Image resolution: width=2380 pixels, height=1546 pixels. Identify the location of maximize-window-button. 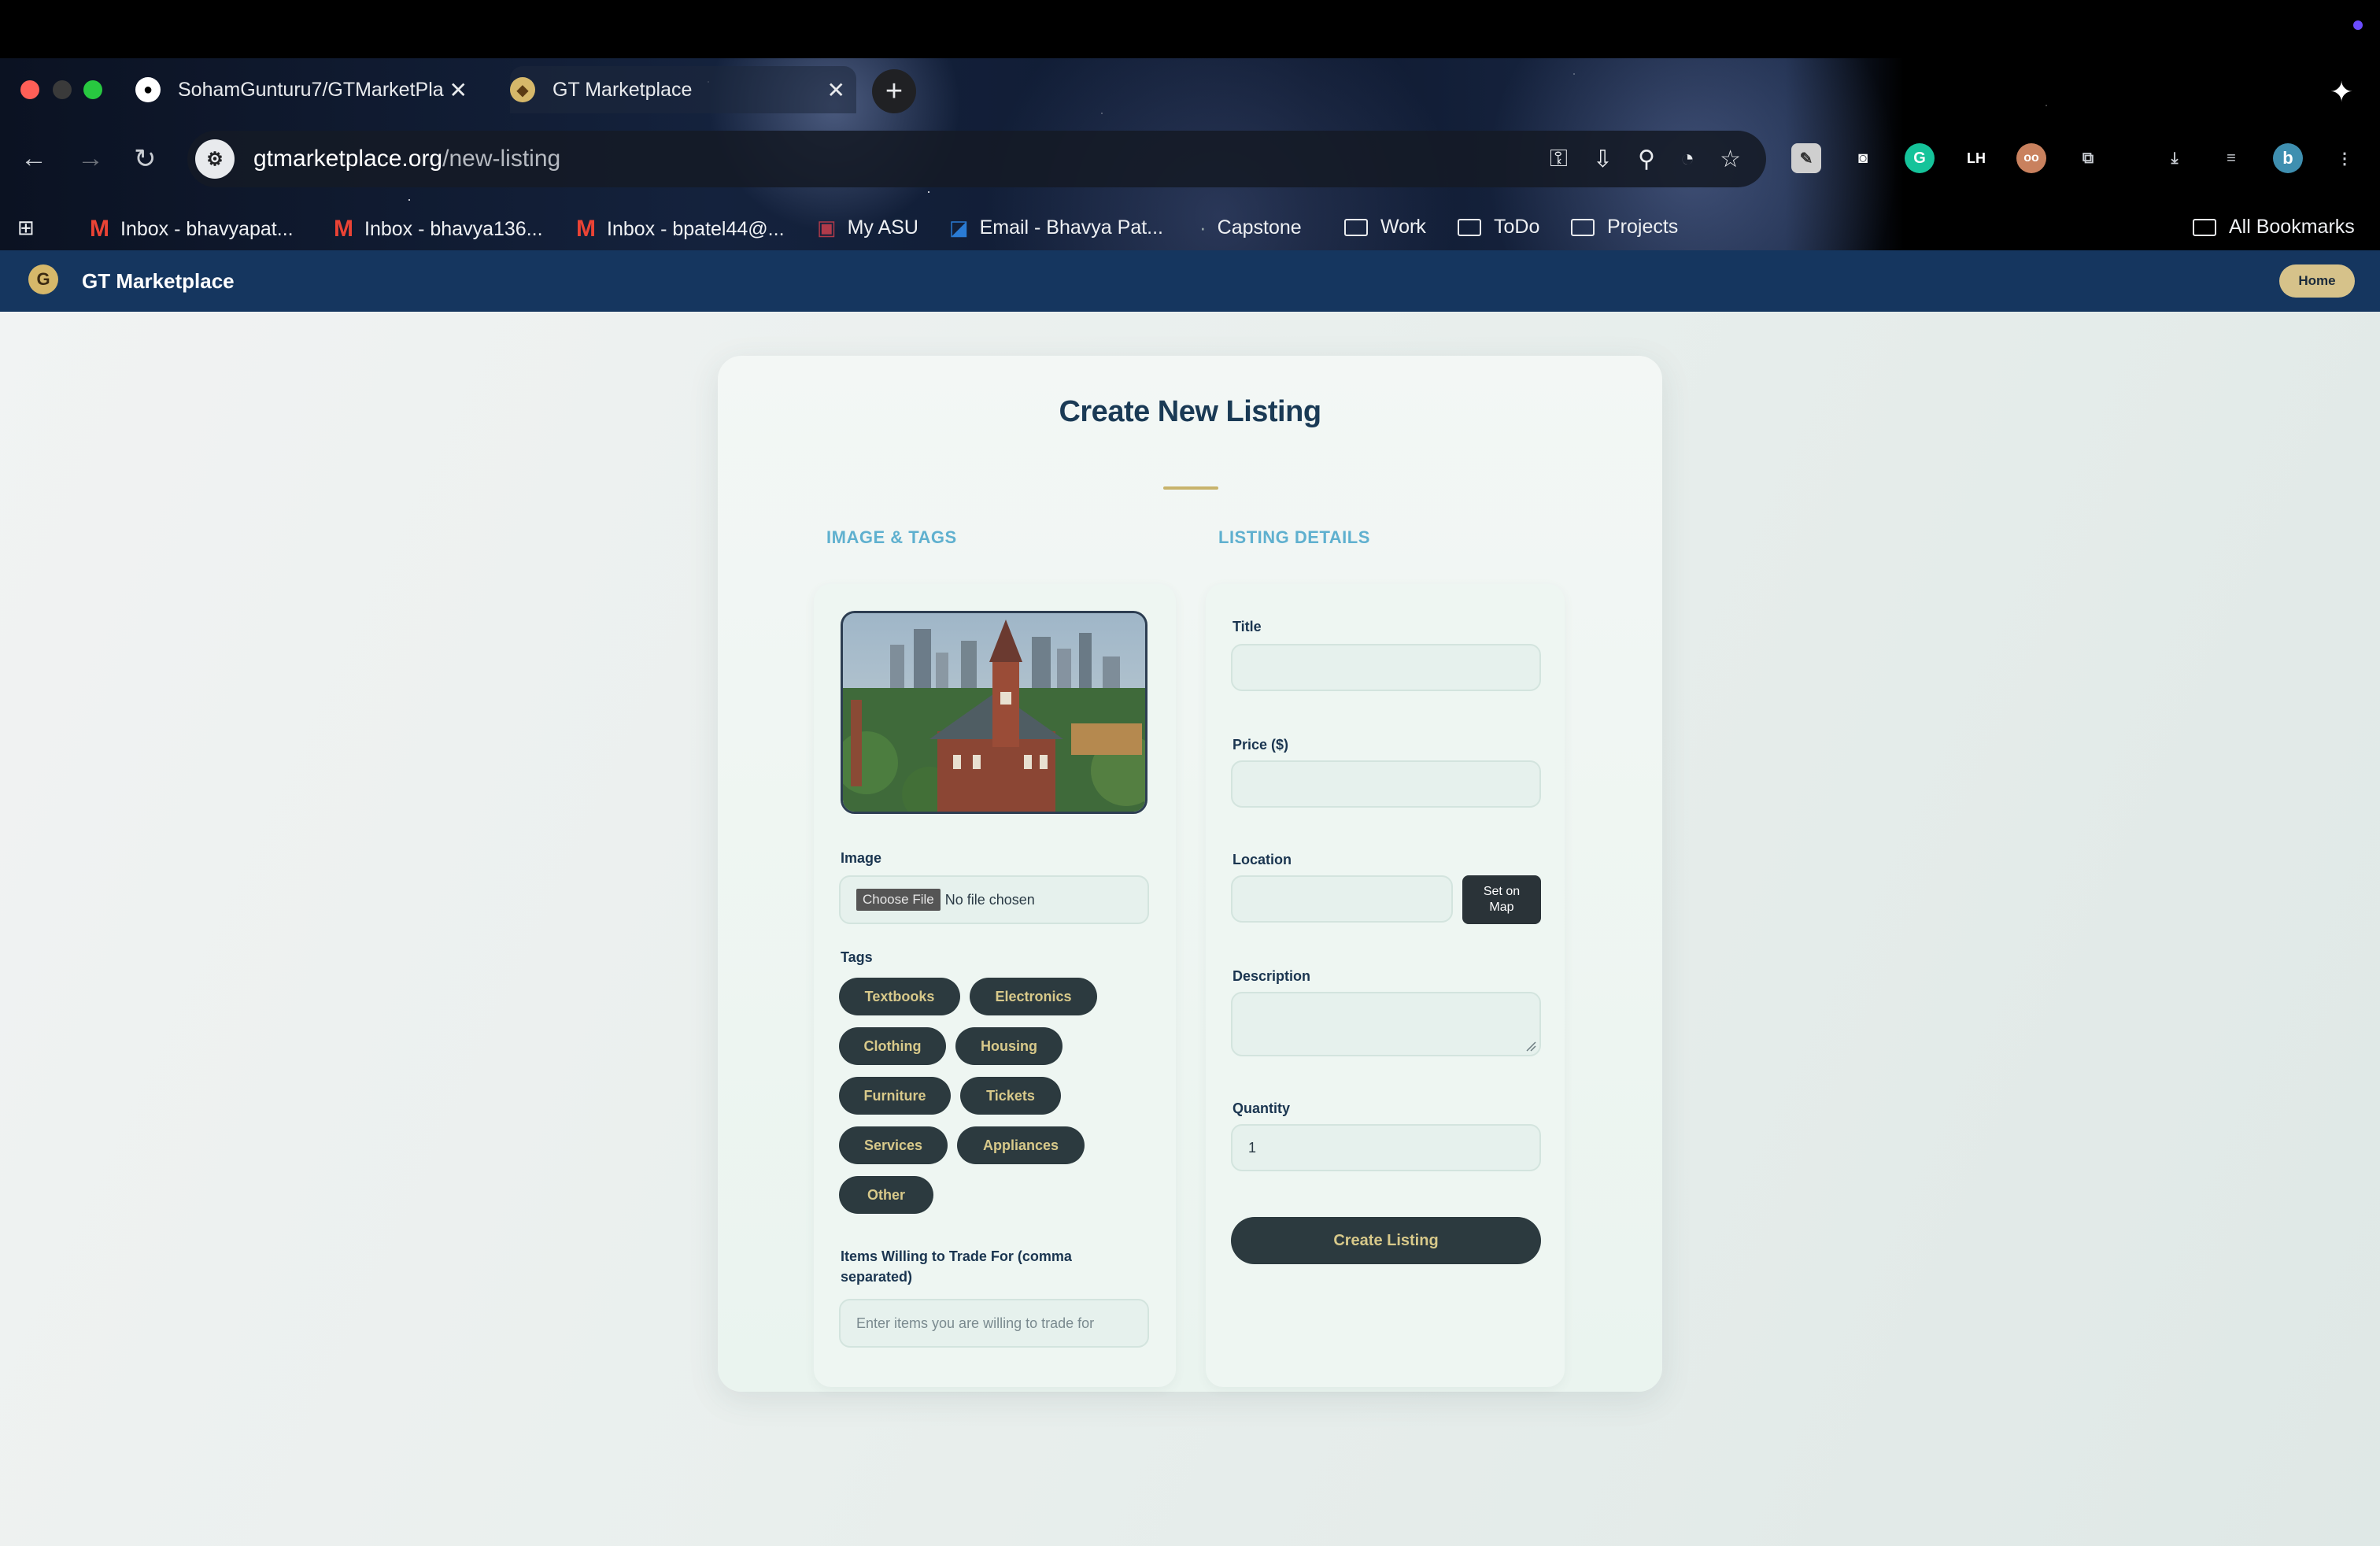
(92, 89).